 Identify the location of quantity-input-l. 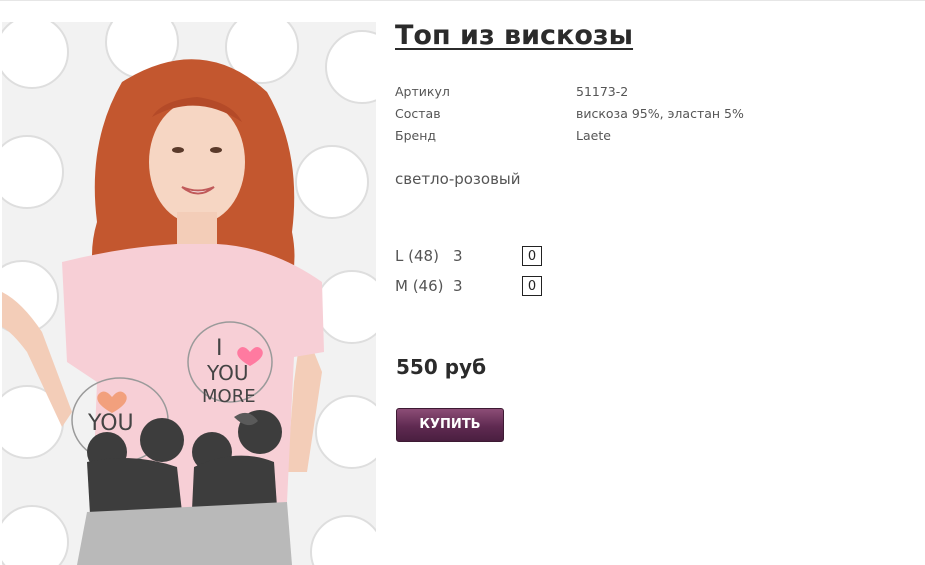
(532, 256).